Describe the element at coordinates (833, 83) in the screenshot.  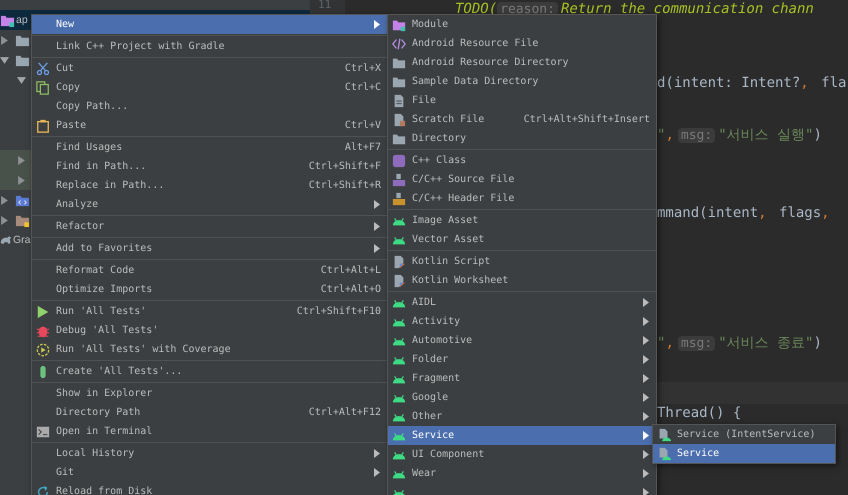
I see `code-text: fla` at that location.